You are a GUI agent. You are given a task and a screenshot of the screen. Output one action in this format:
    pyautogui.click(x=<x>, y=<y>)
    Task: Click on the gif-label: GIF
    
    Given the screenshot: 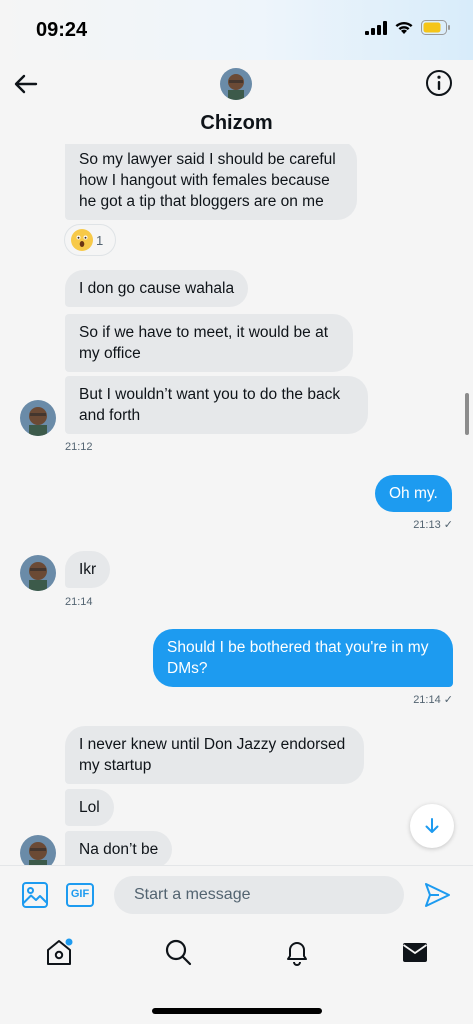 What is the action you would take?
    pyautogui.click(x=80, y=894)
    